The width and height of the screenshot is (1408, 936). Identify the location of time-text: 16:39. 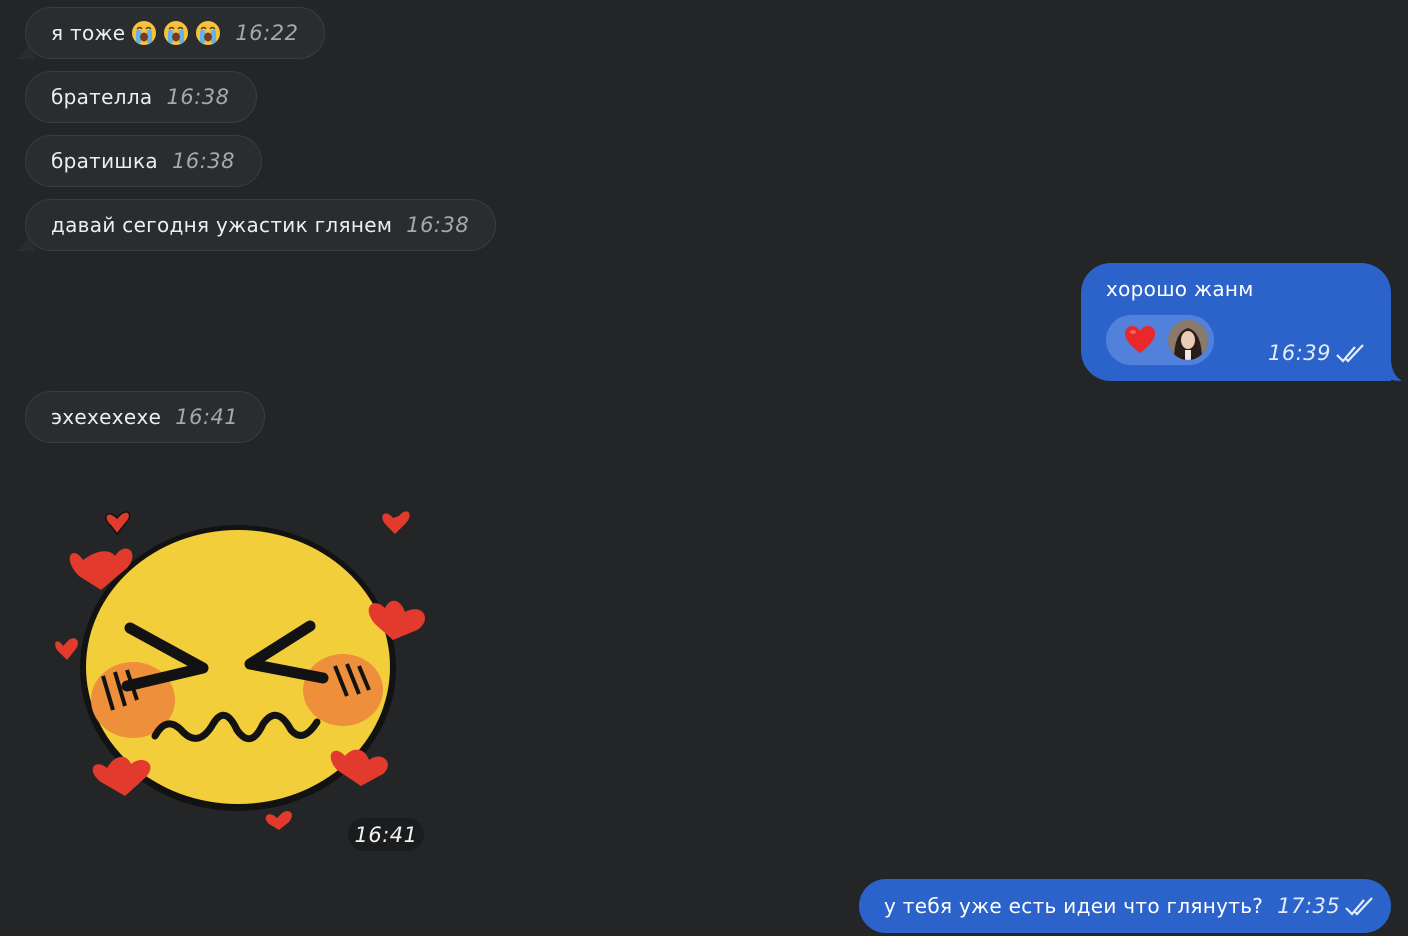
(1300, 353).